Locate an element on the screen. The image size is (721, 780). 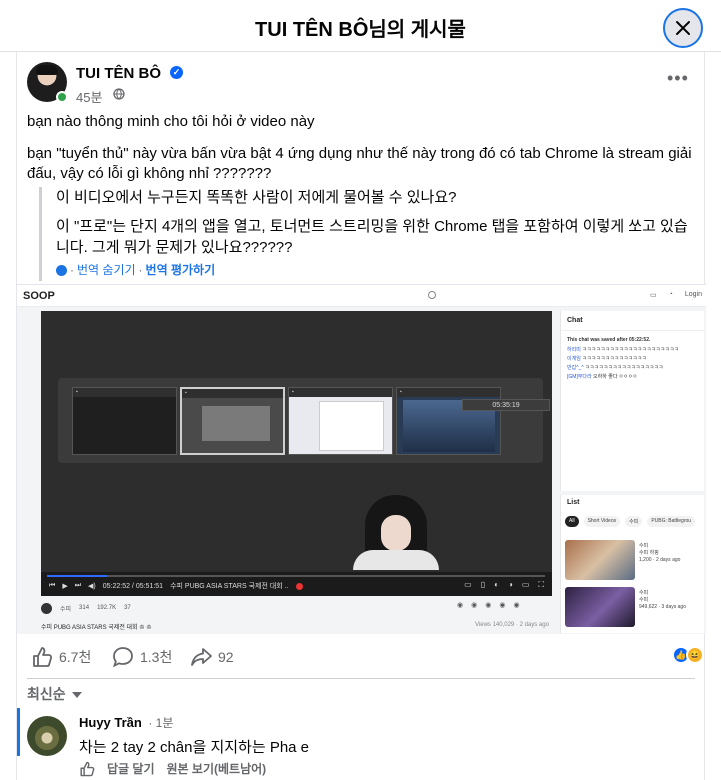
theater-icon: ▭ is located at coordinates (525, 584).